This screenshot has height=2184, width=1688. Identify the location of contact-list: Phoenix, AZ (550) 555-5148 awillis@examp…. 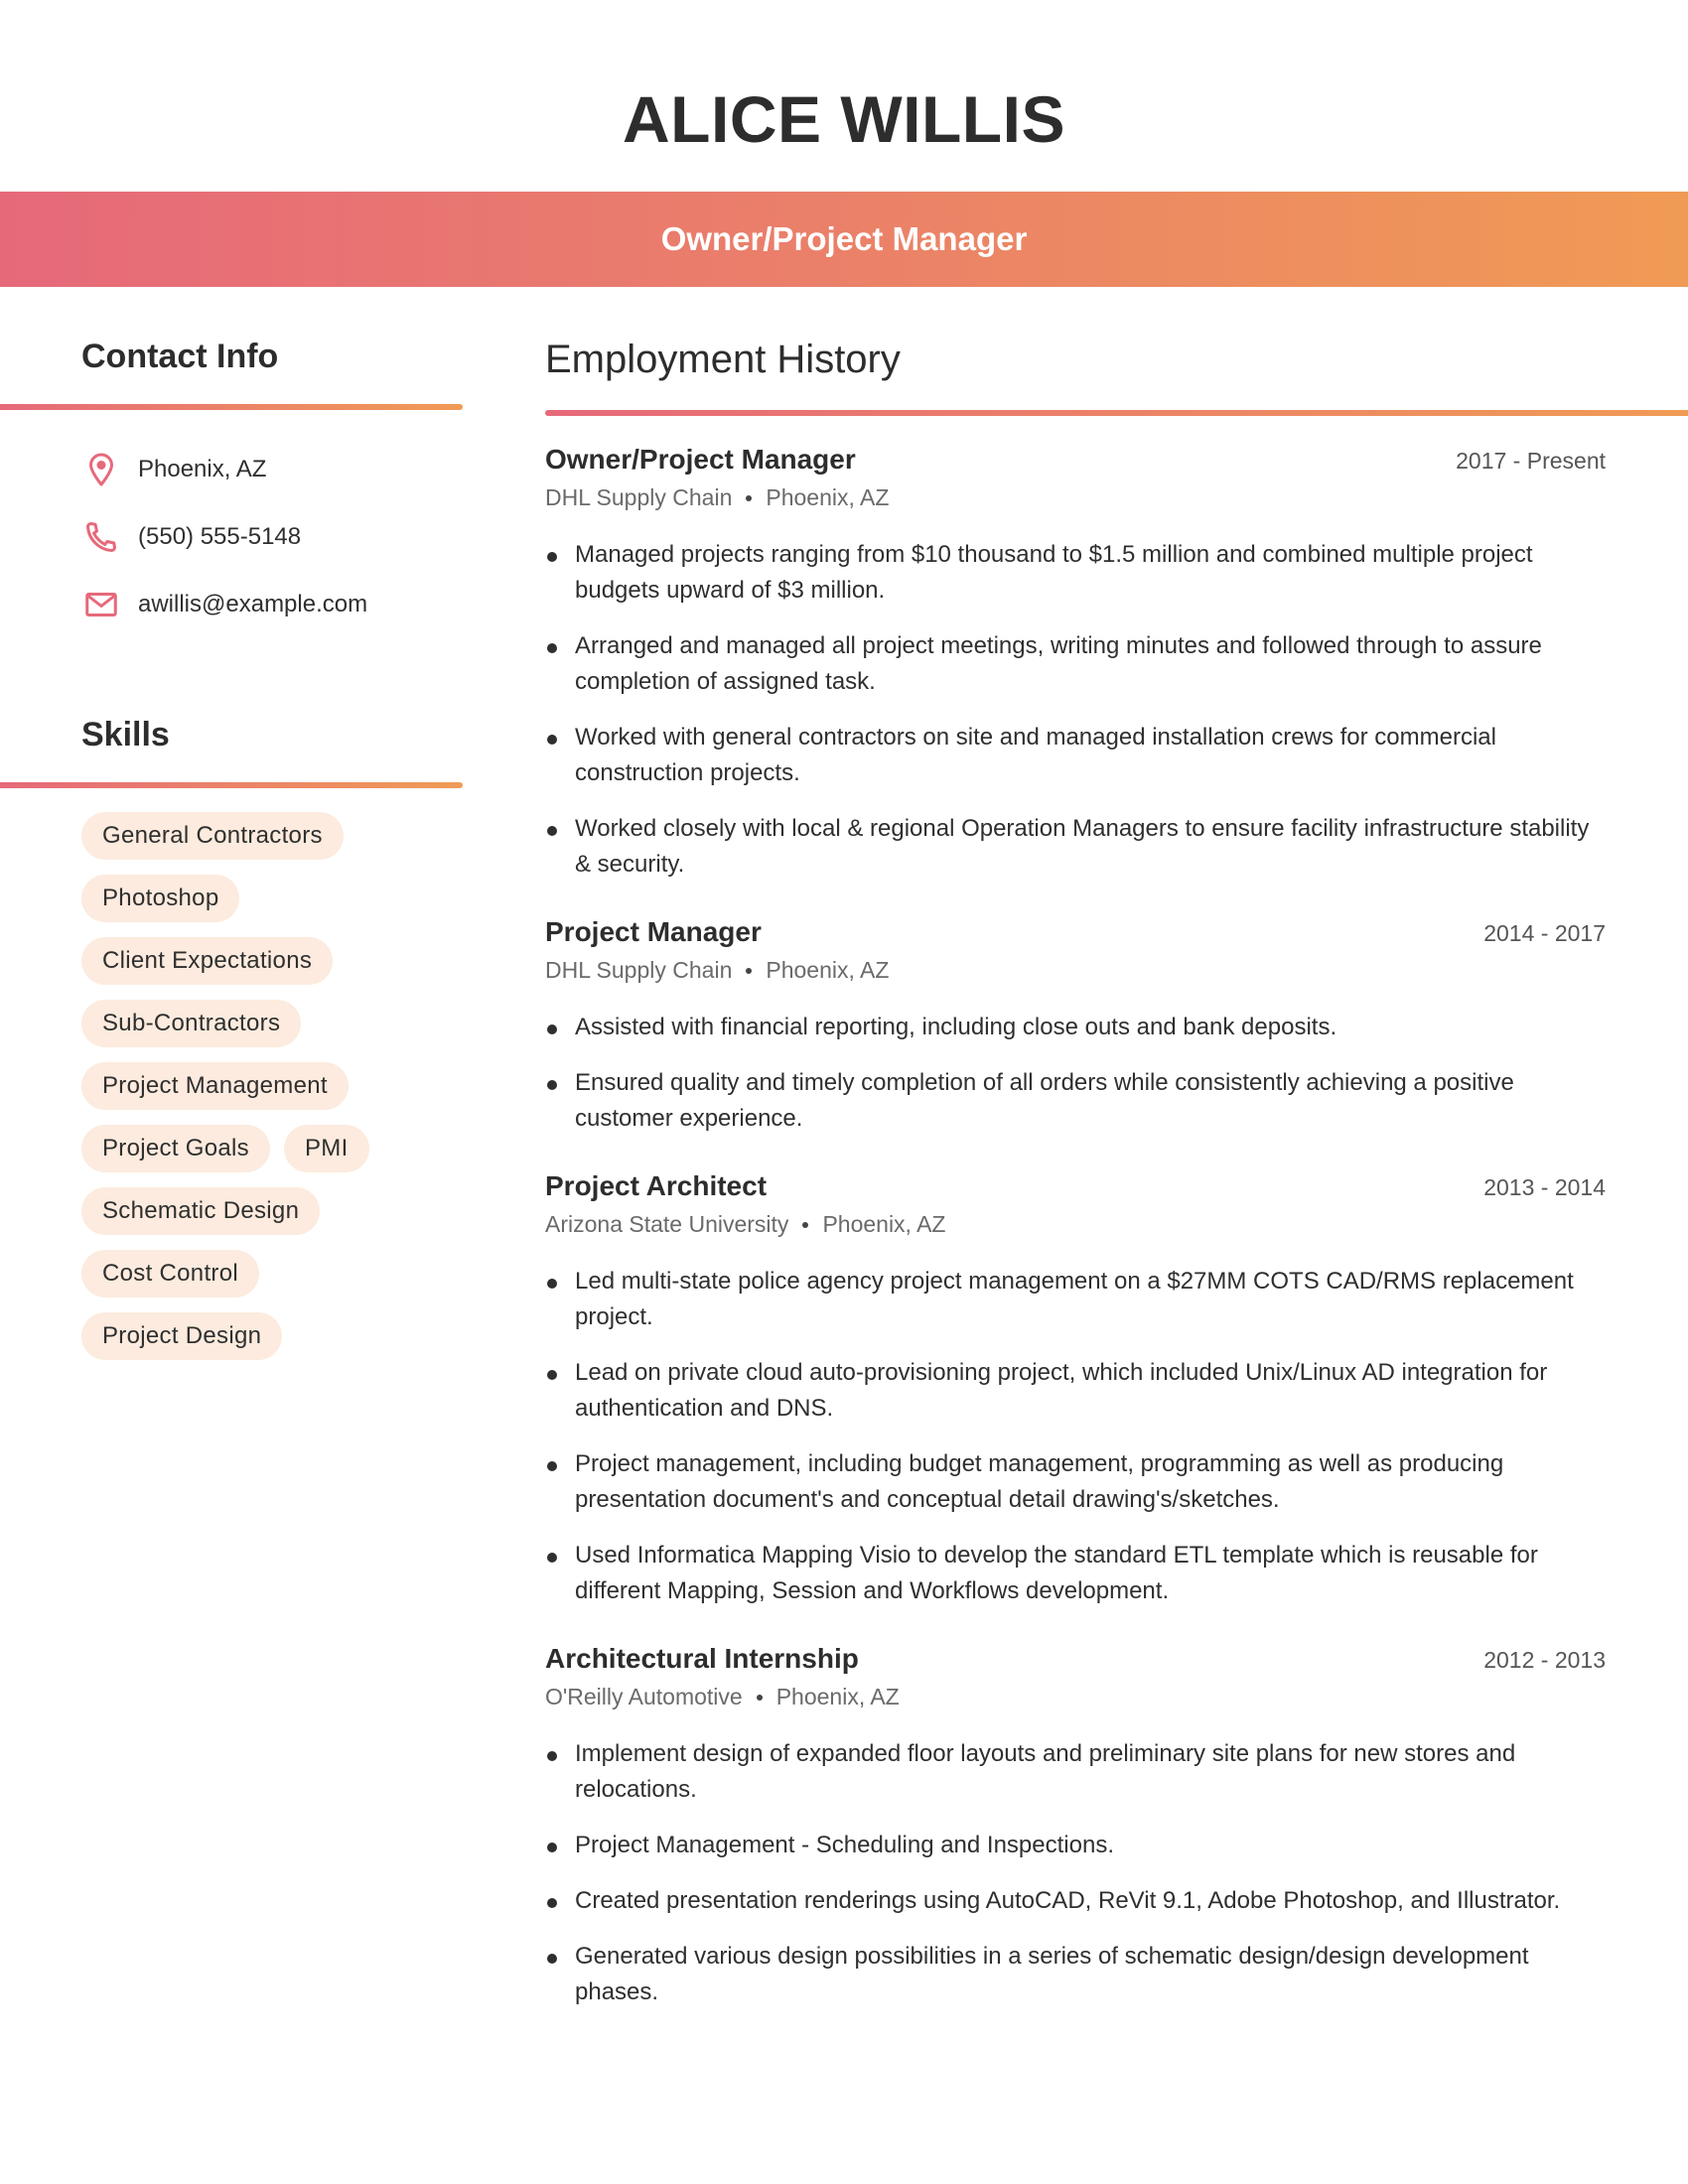
(233, 537).